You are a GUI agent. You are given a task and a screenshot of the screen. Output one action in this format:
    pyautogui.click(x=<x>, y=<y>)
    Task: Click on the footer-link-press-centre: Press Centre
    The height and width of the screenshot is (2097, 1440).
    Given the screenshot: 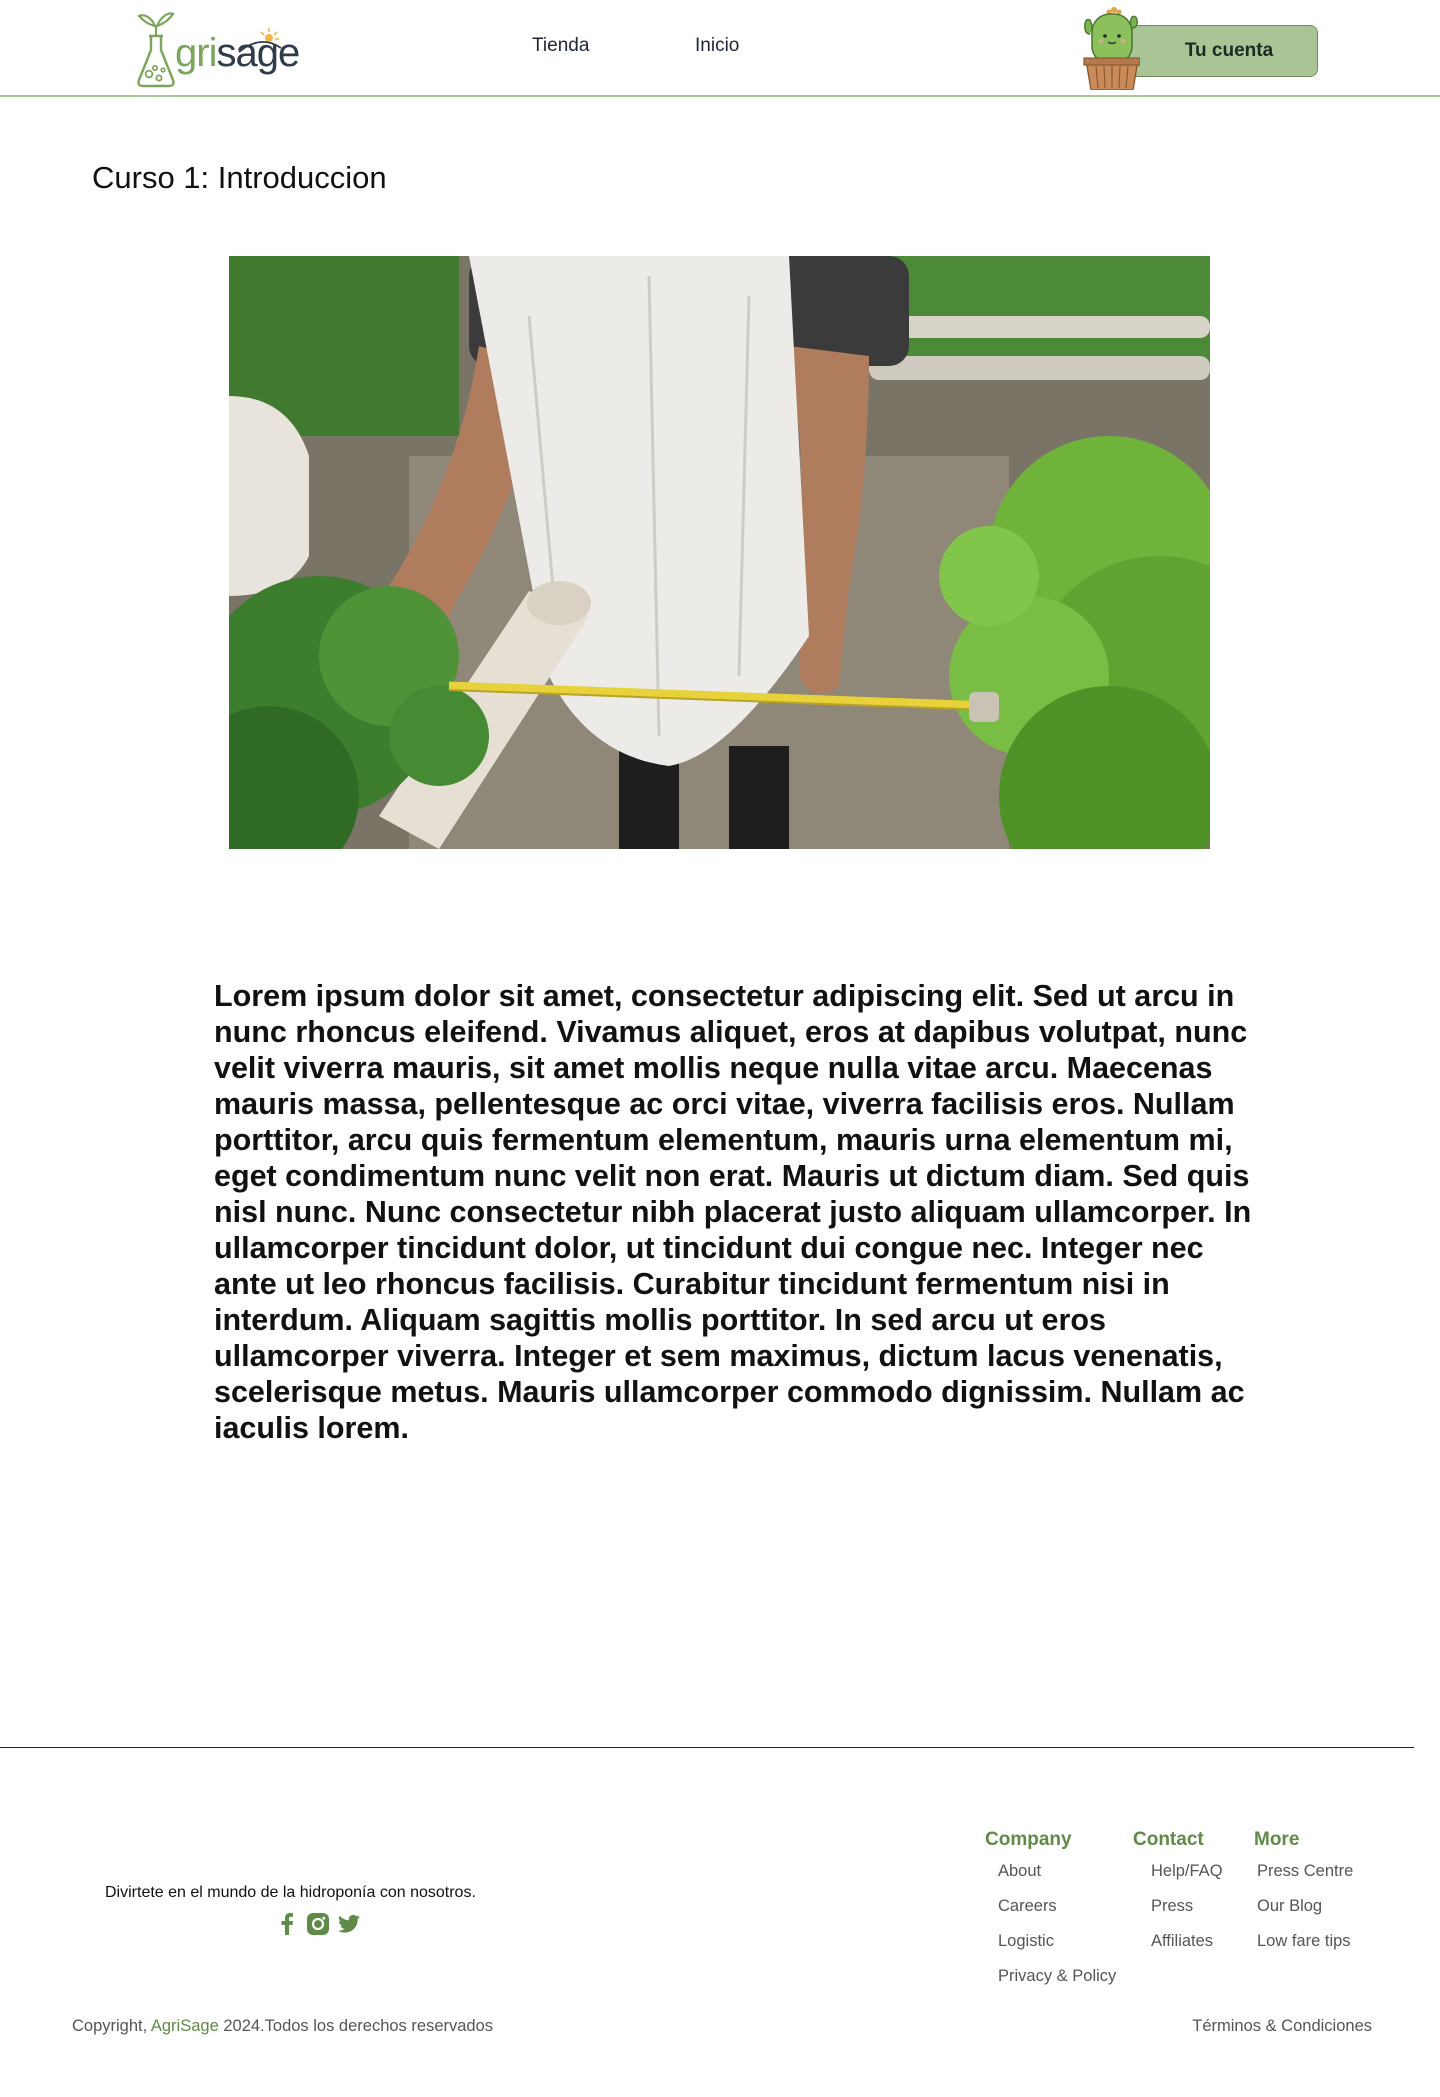 What is the action you would take?
    pyautogui.click(x=1305, y=1876)
    